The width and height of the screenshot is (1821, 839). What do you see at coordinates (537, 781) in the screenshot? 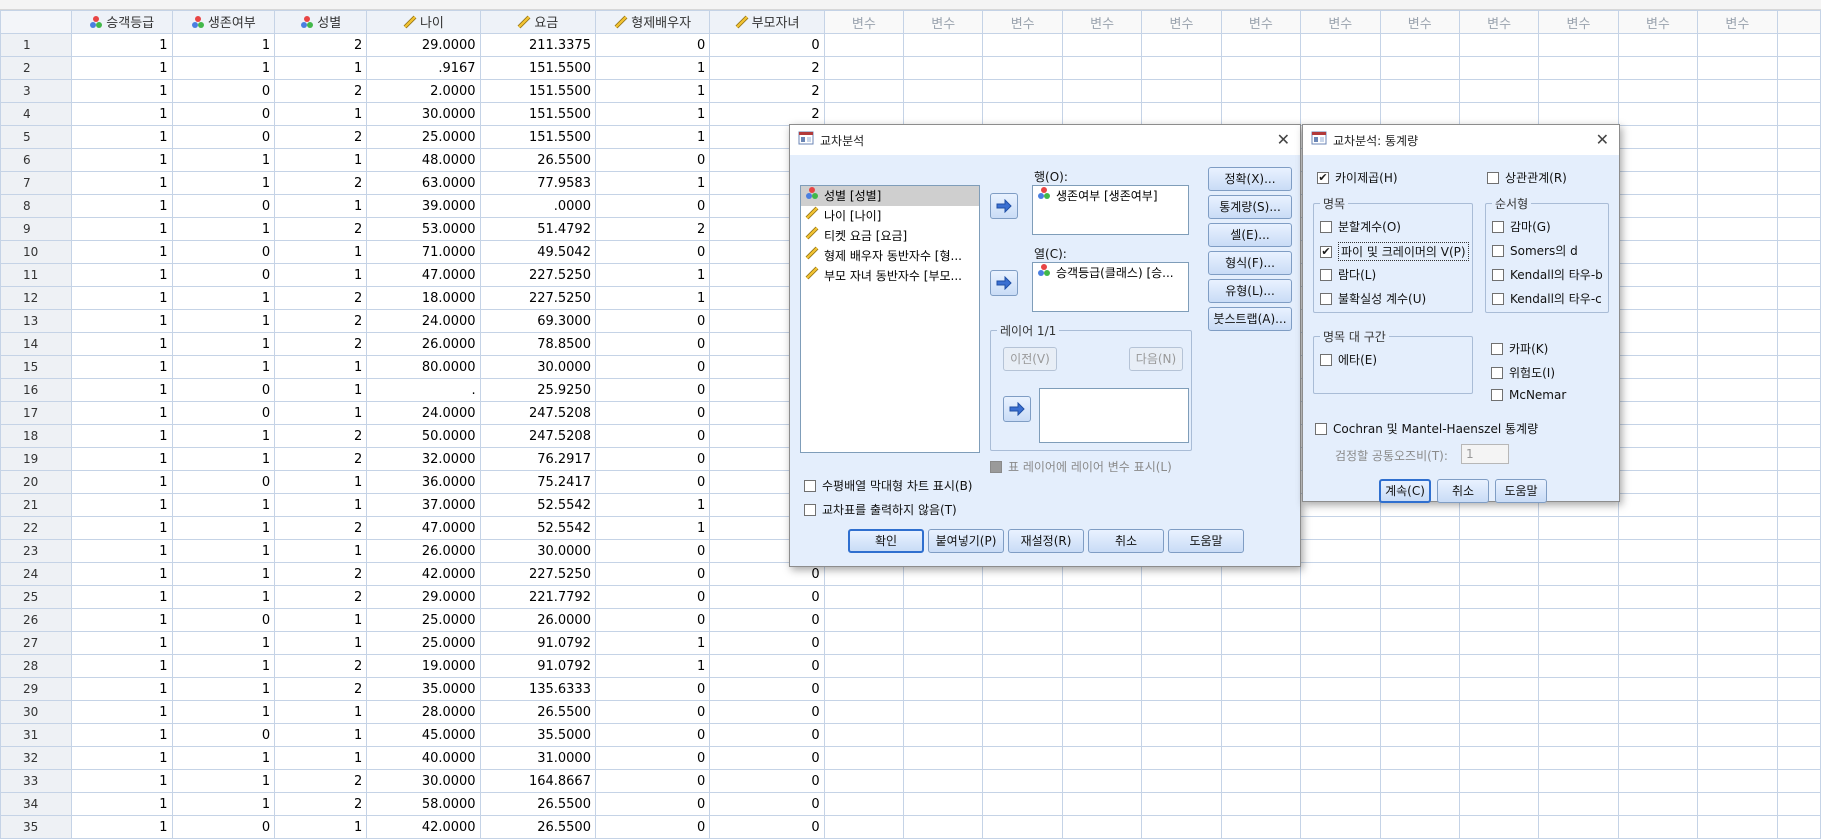
I see `data-cell: 164.8667` at bounding box center [537, 781].